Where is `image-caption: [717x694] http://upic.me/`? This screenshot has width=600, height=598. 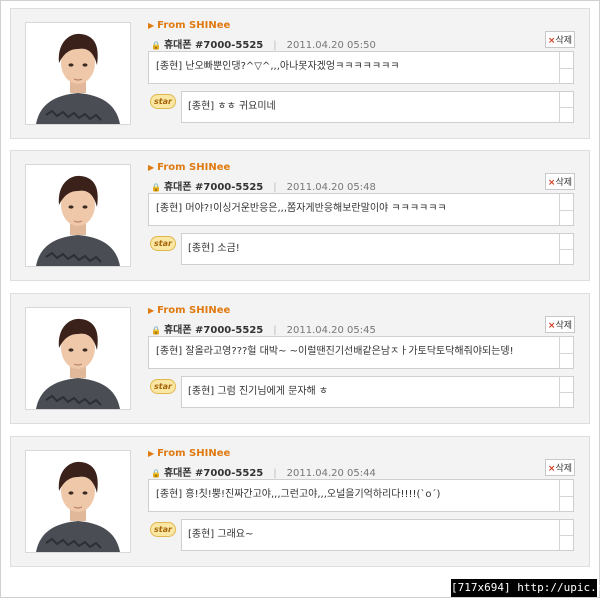 image-caption: [717x694] http://upic.me/ is located at coordinates (525, 588).